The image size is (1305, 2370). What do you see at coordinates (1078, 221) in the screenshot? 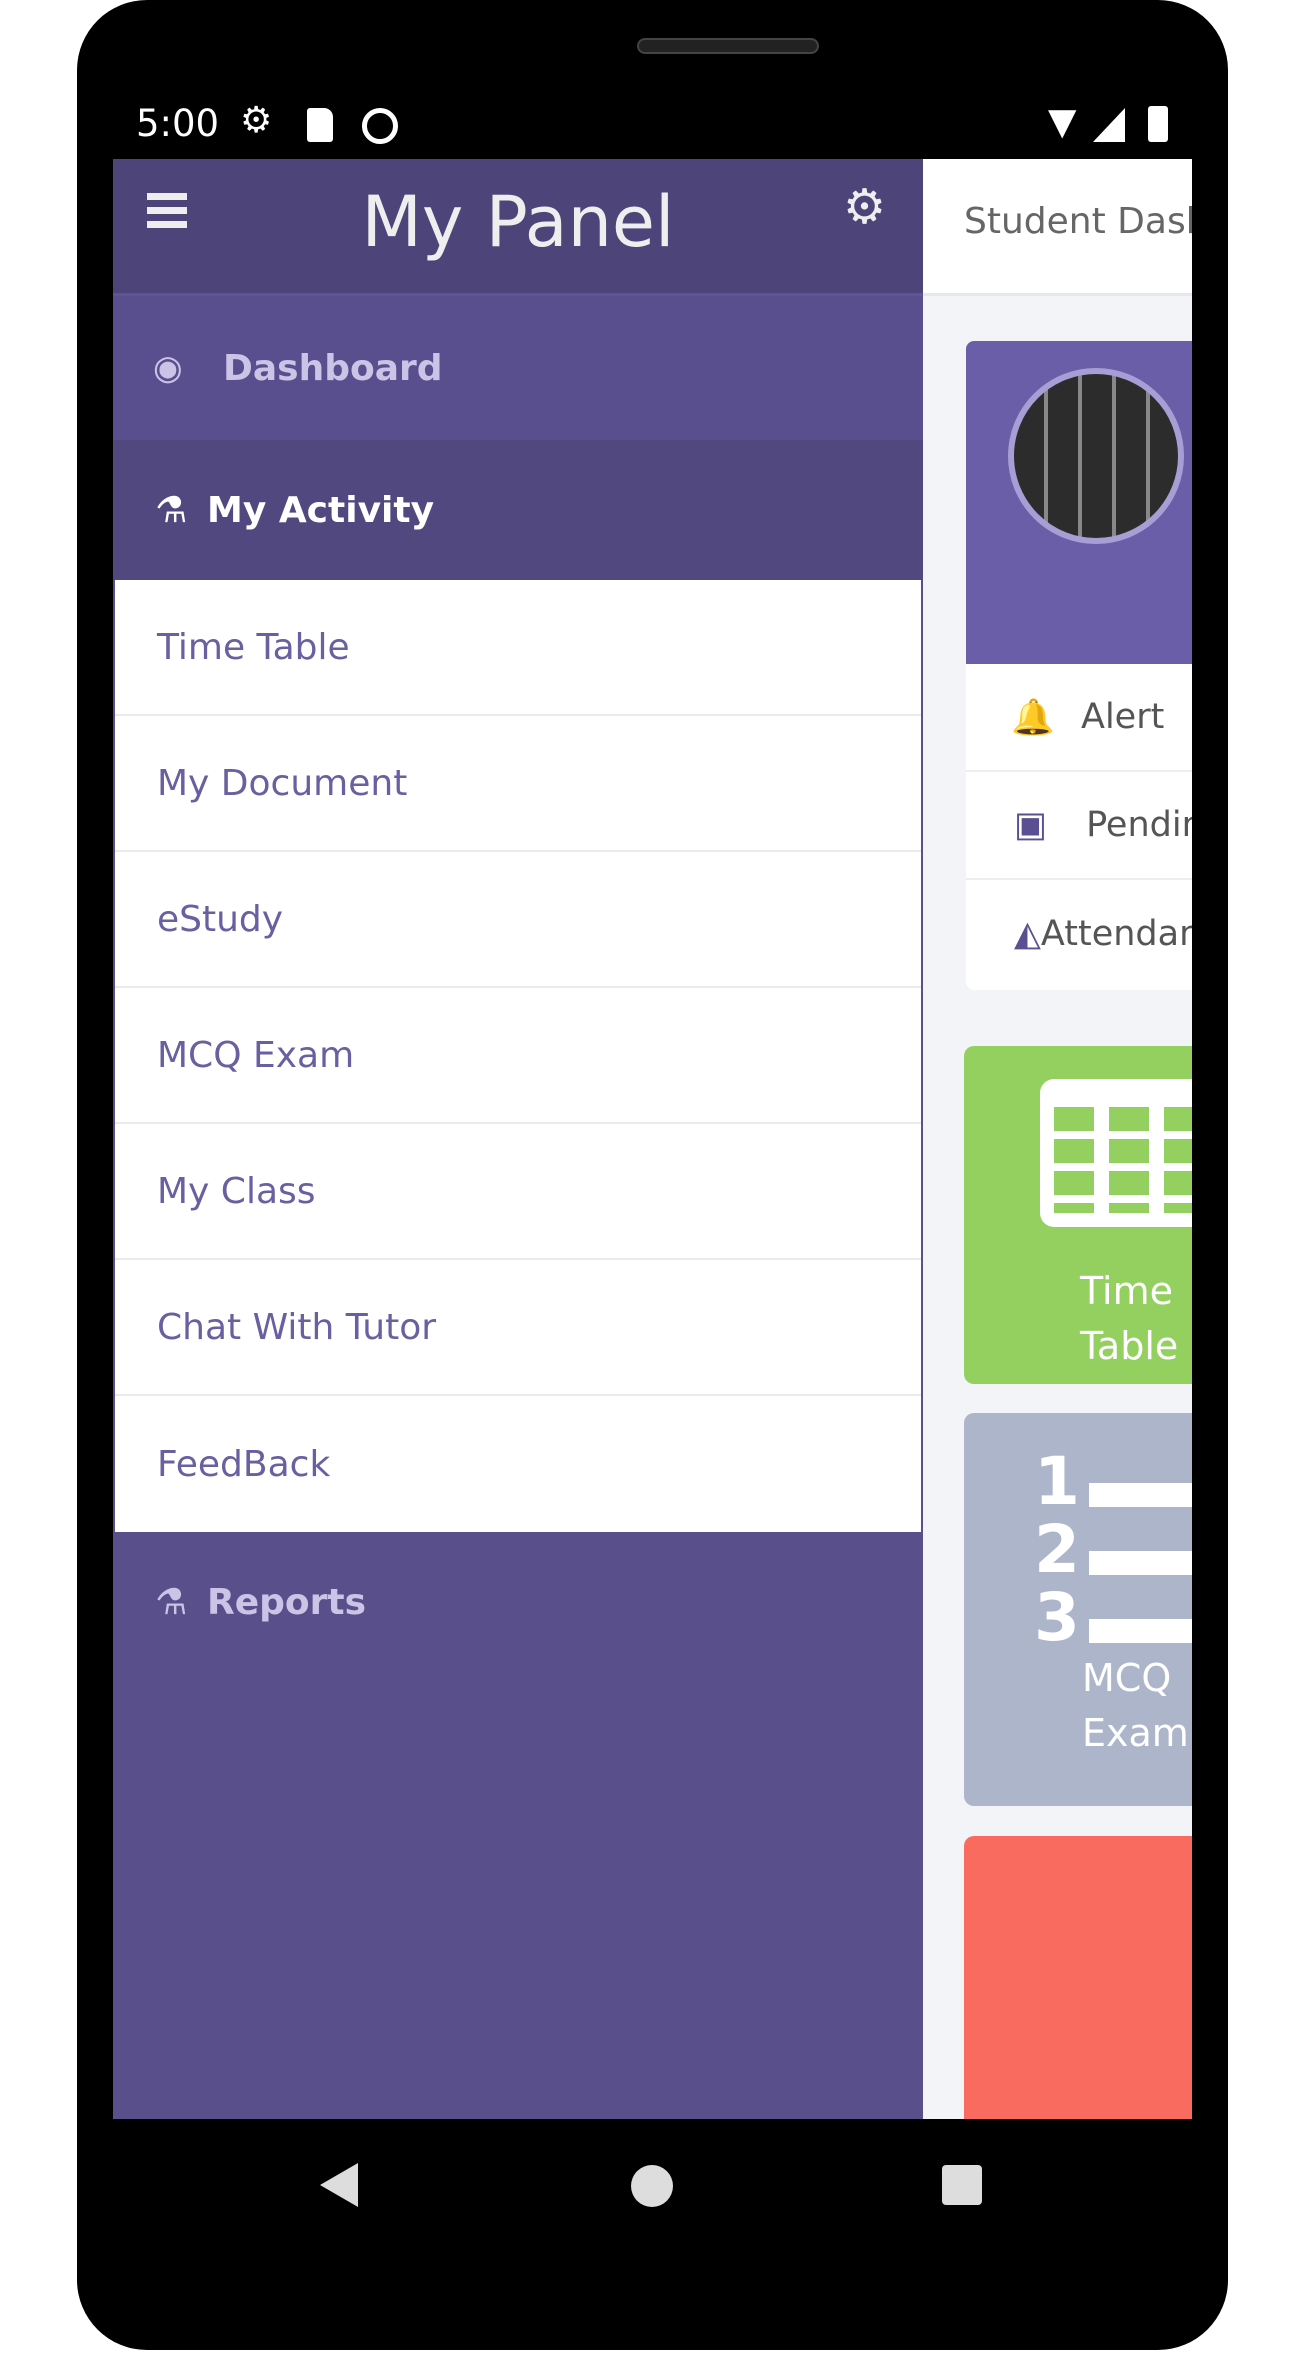
I see `main-header-title: Student Dashboard` at bounding box center [1078, 221].